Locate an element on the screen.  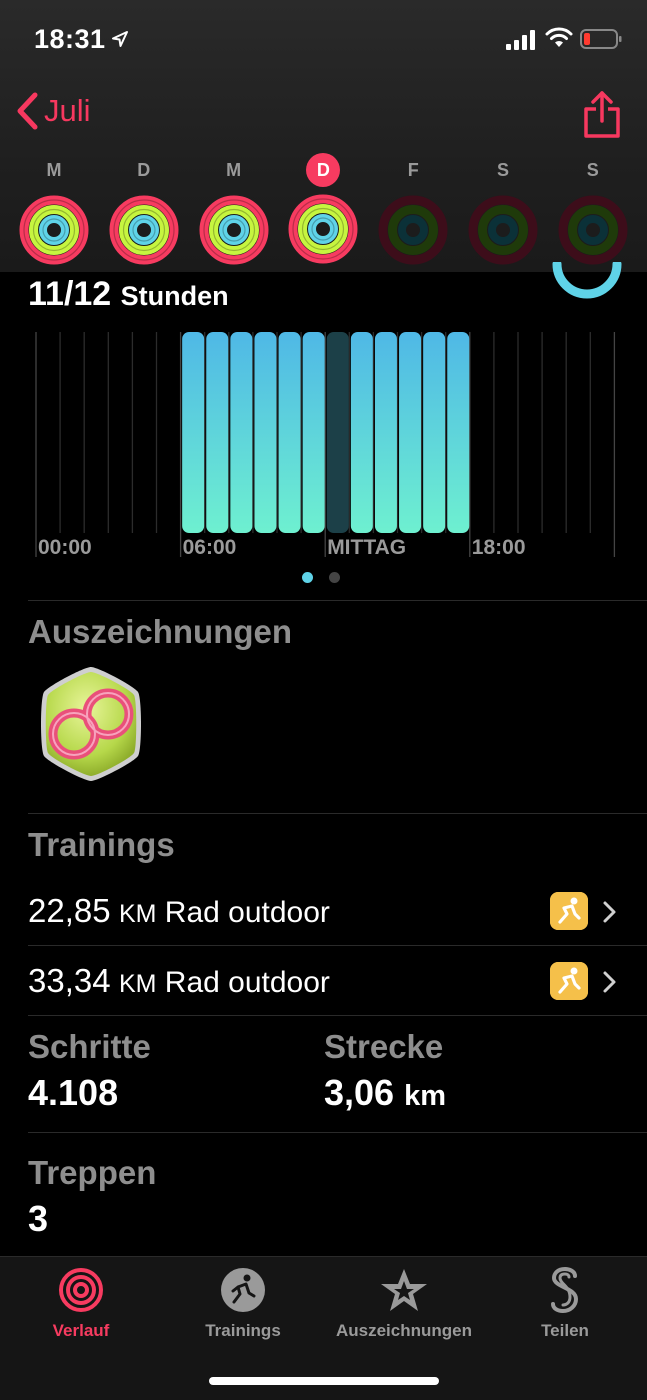
day-1: M is located at coordinates (54, 209).